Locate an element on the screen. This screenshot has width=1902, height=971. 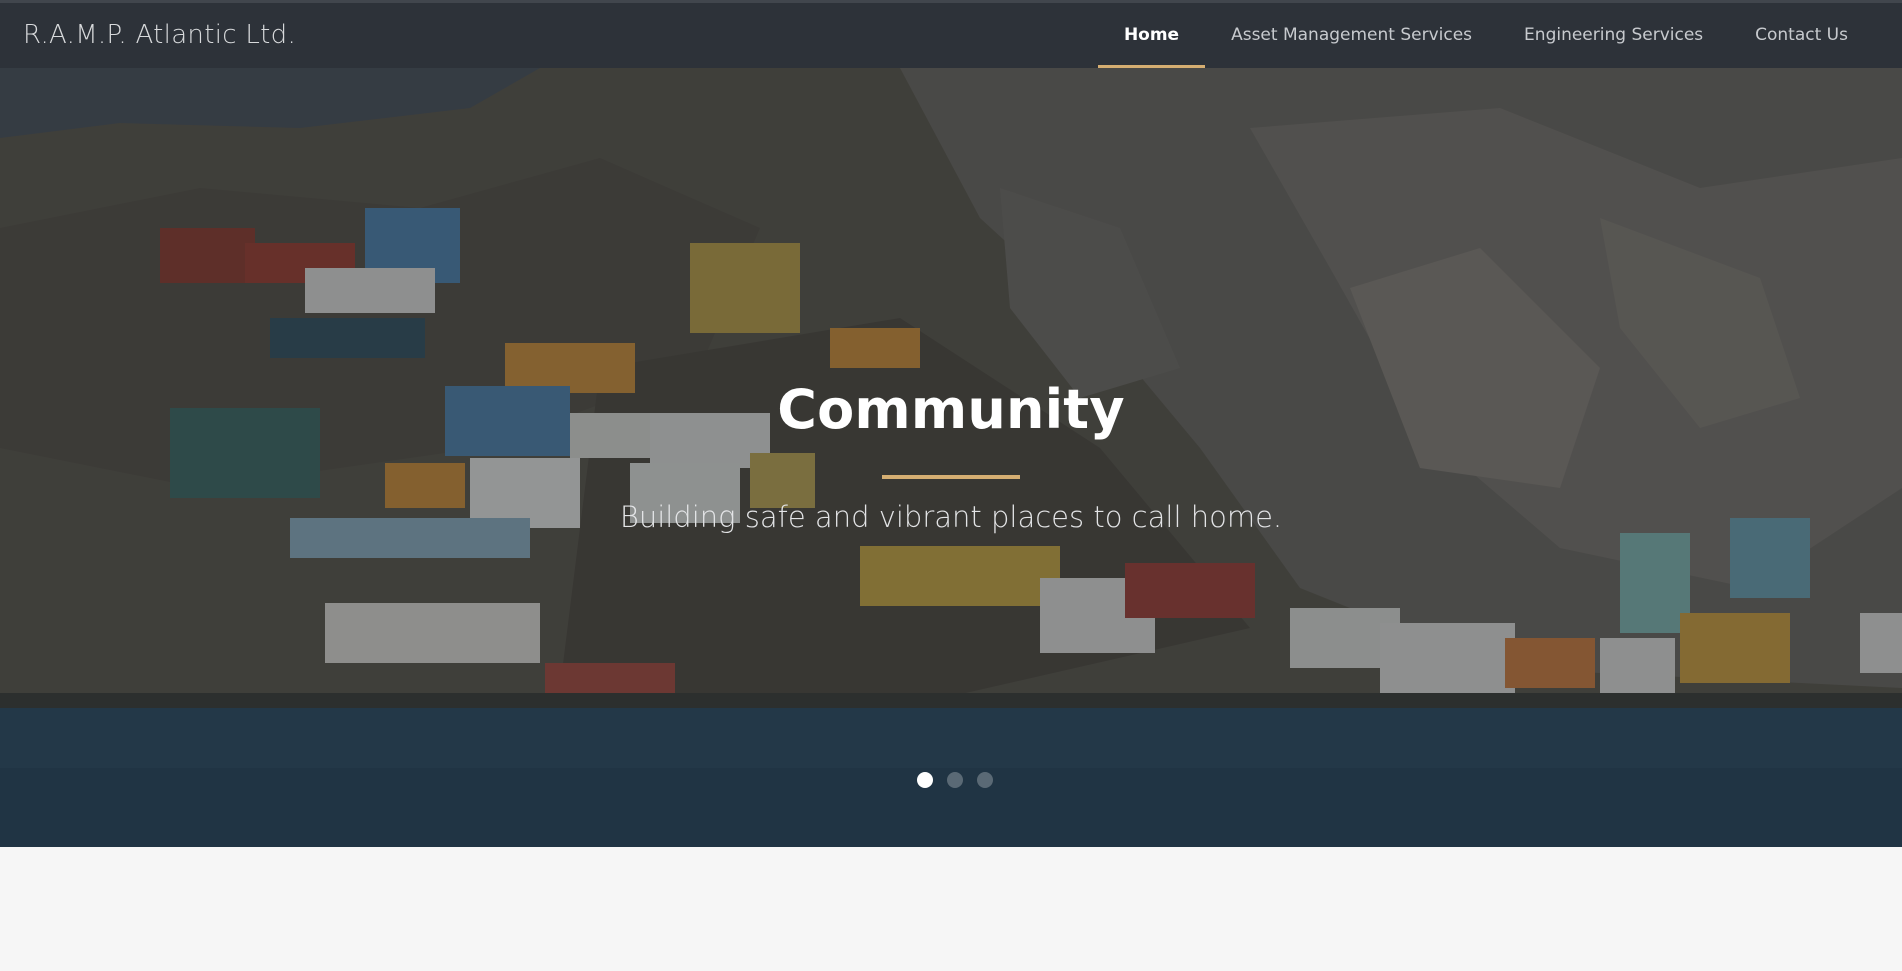
nav-item-contact: Contact Us is located at coordinates (1801, 35).